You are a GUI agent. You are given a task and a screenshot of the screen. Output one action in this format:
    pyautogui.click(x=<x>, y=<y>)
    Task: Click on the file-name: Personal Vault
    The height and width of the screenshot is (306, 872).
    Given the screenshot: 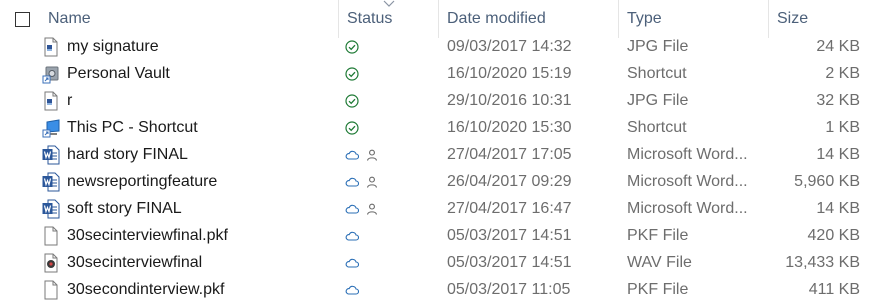 What is the action you would take?
    pyautogui.click(x=202, y=73)
    